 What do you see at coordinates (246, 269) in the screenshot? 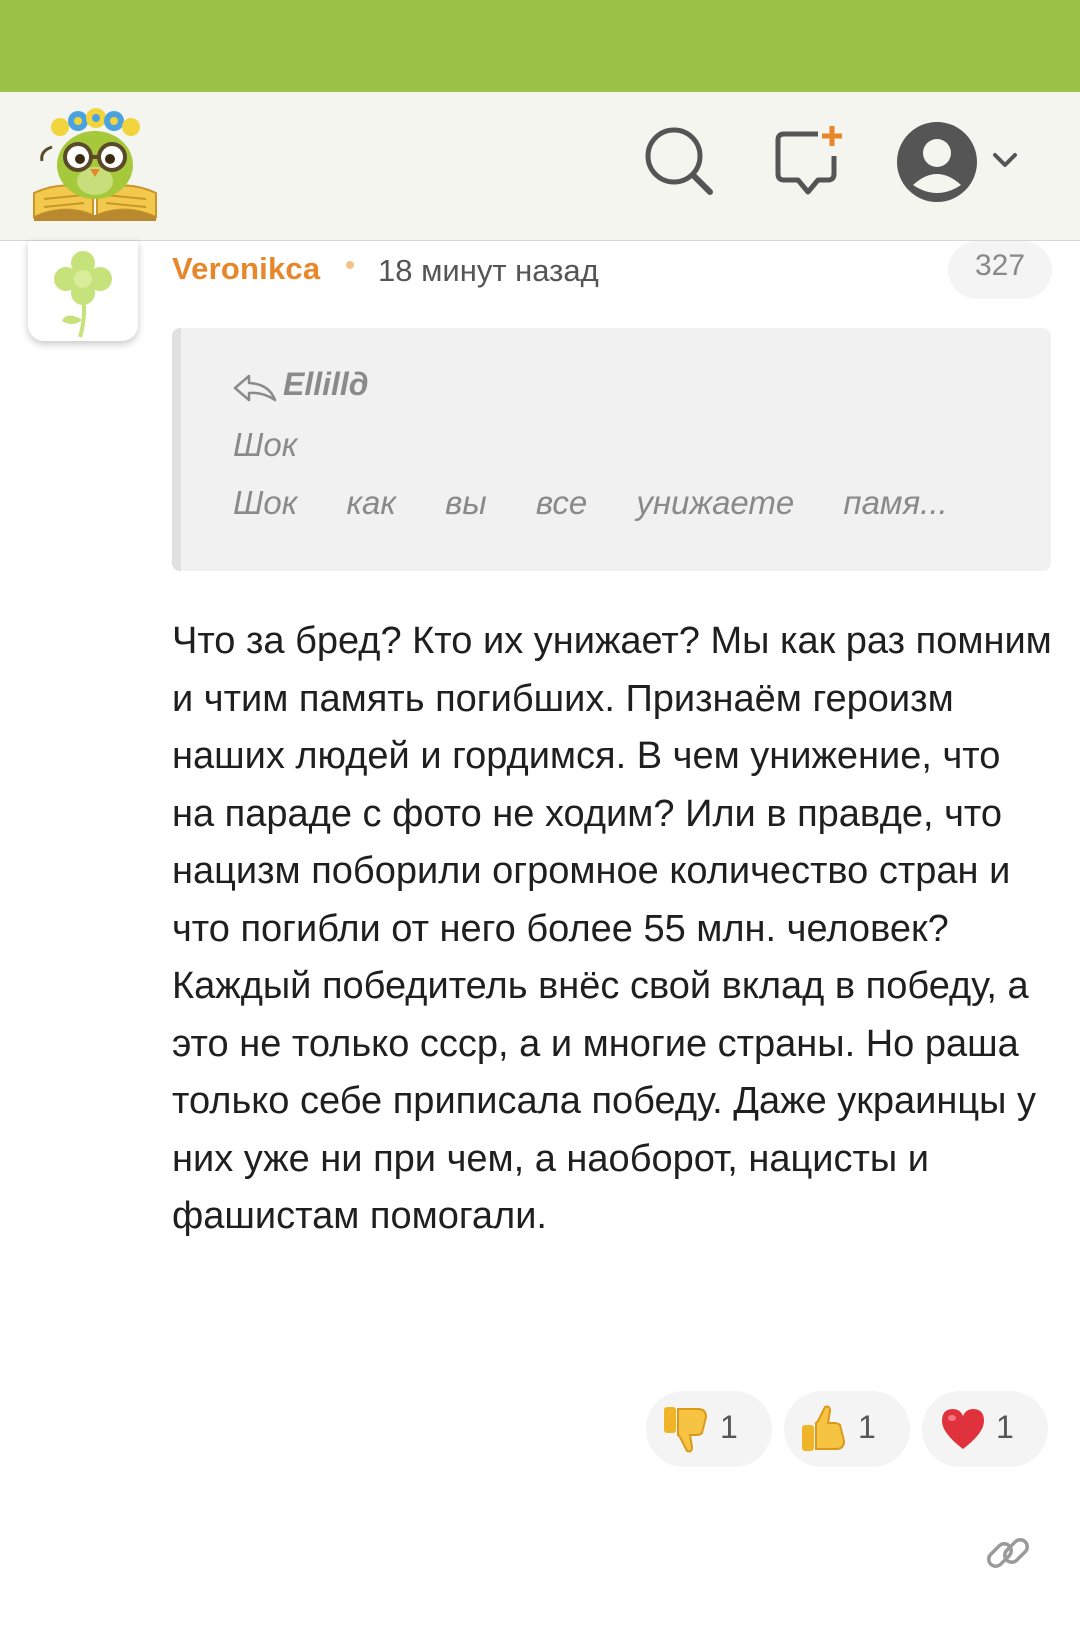
I see `author-name: Veronikca` at bounding box center [246, 269].